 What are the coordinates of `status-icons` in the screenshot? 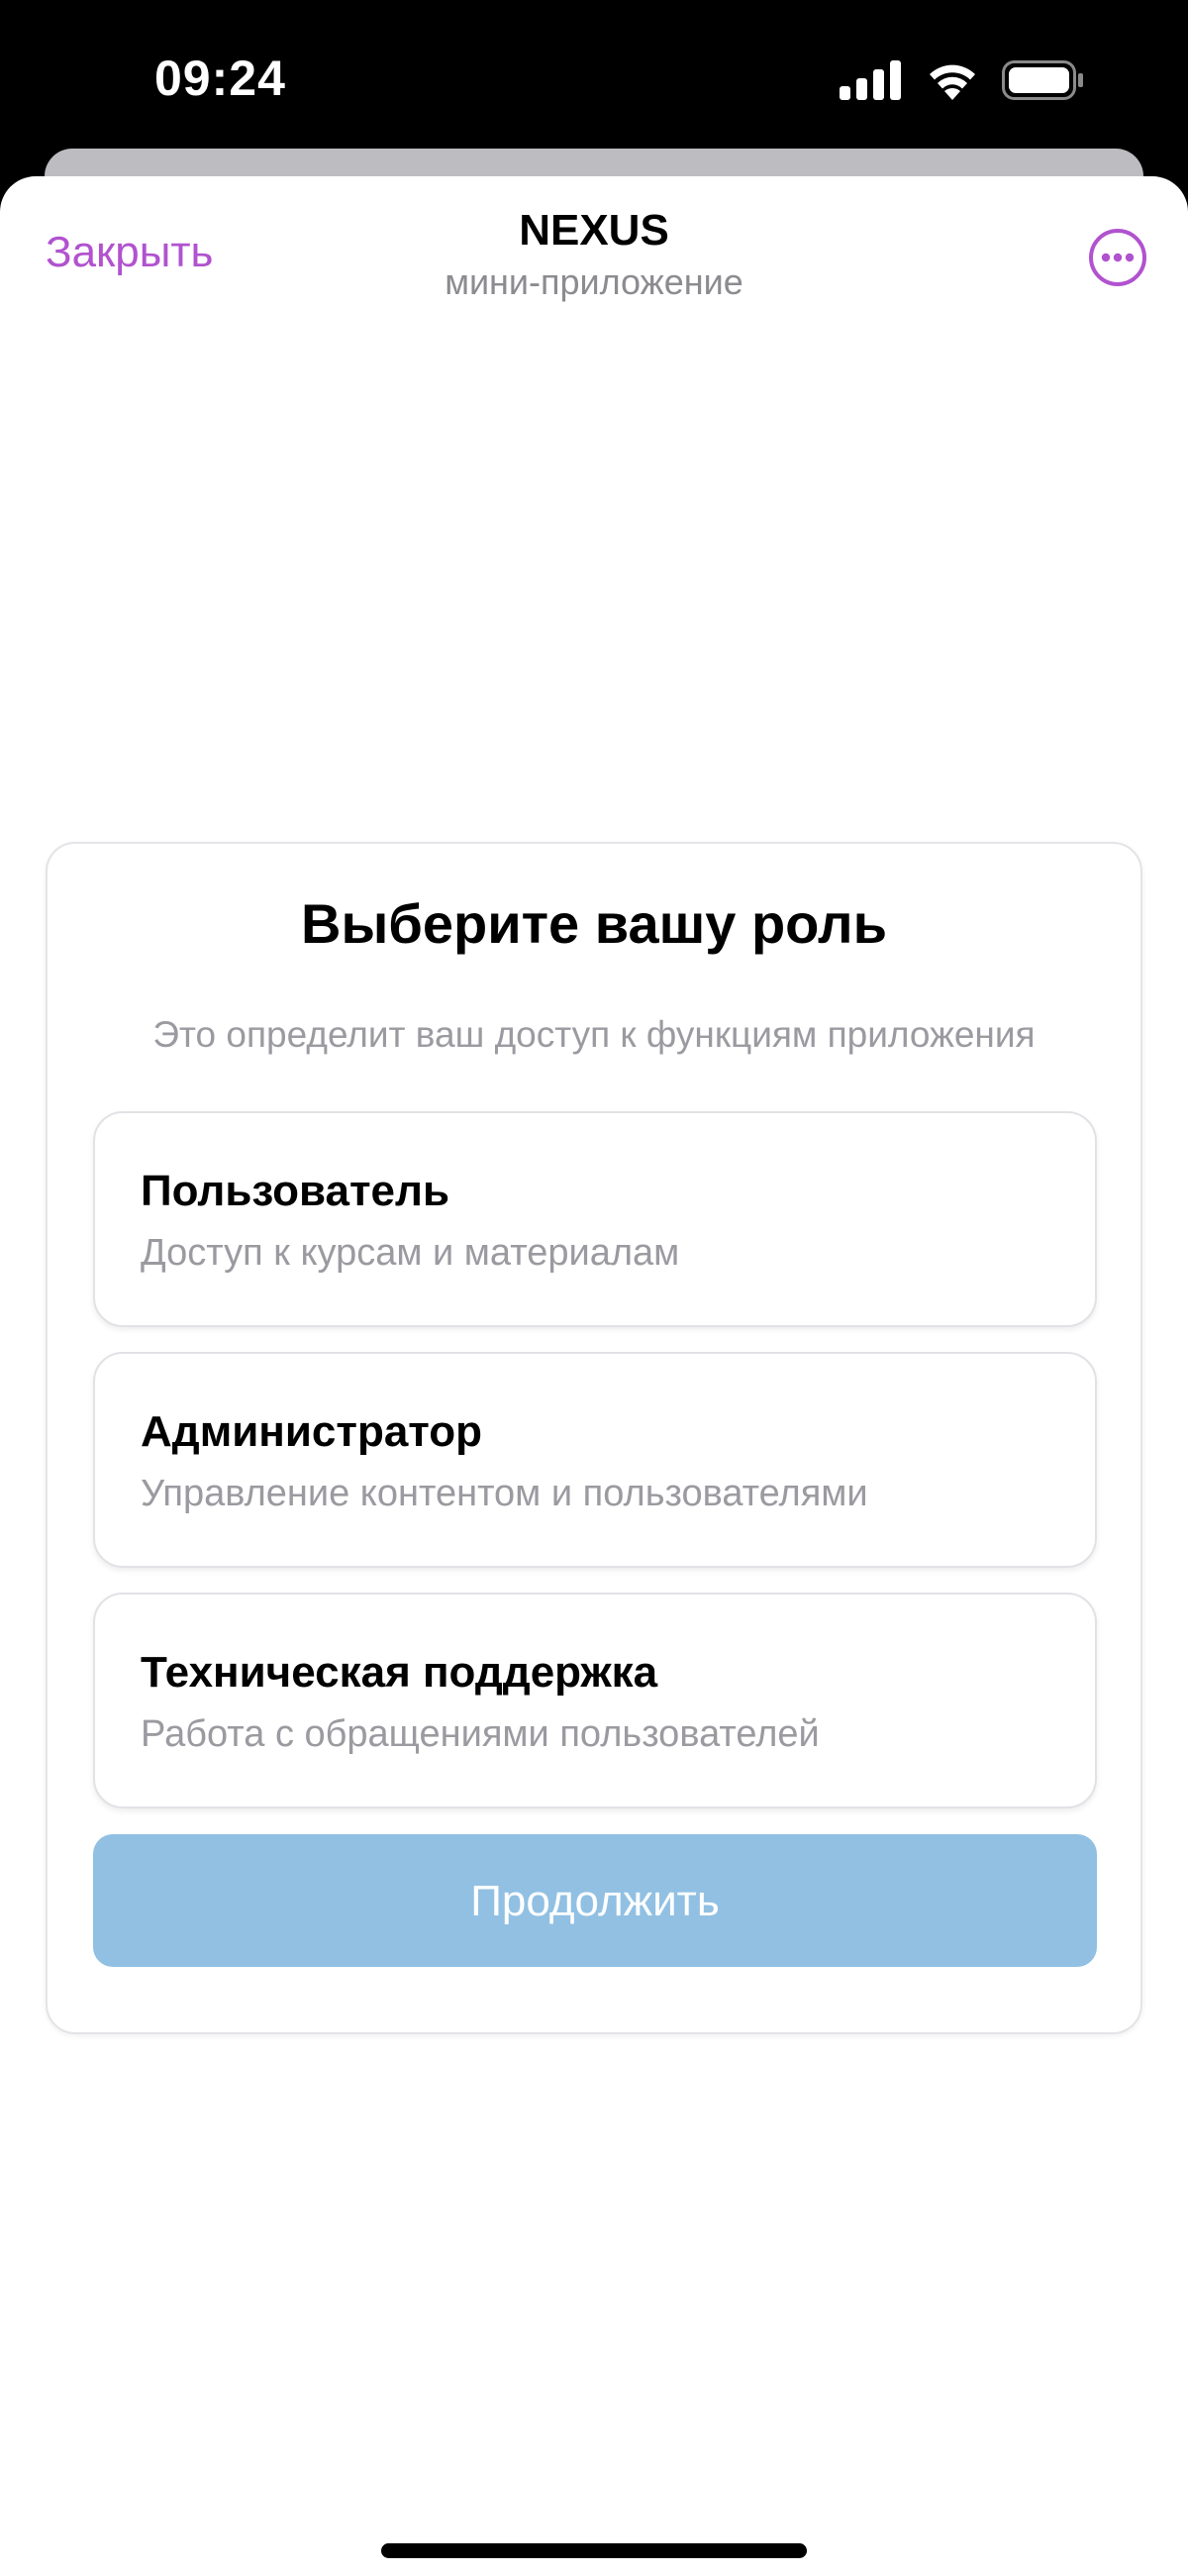 It's located at (962, 80).